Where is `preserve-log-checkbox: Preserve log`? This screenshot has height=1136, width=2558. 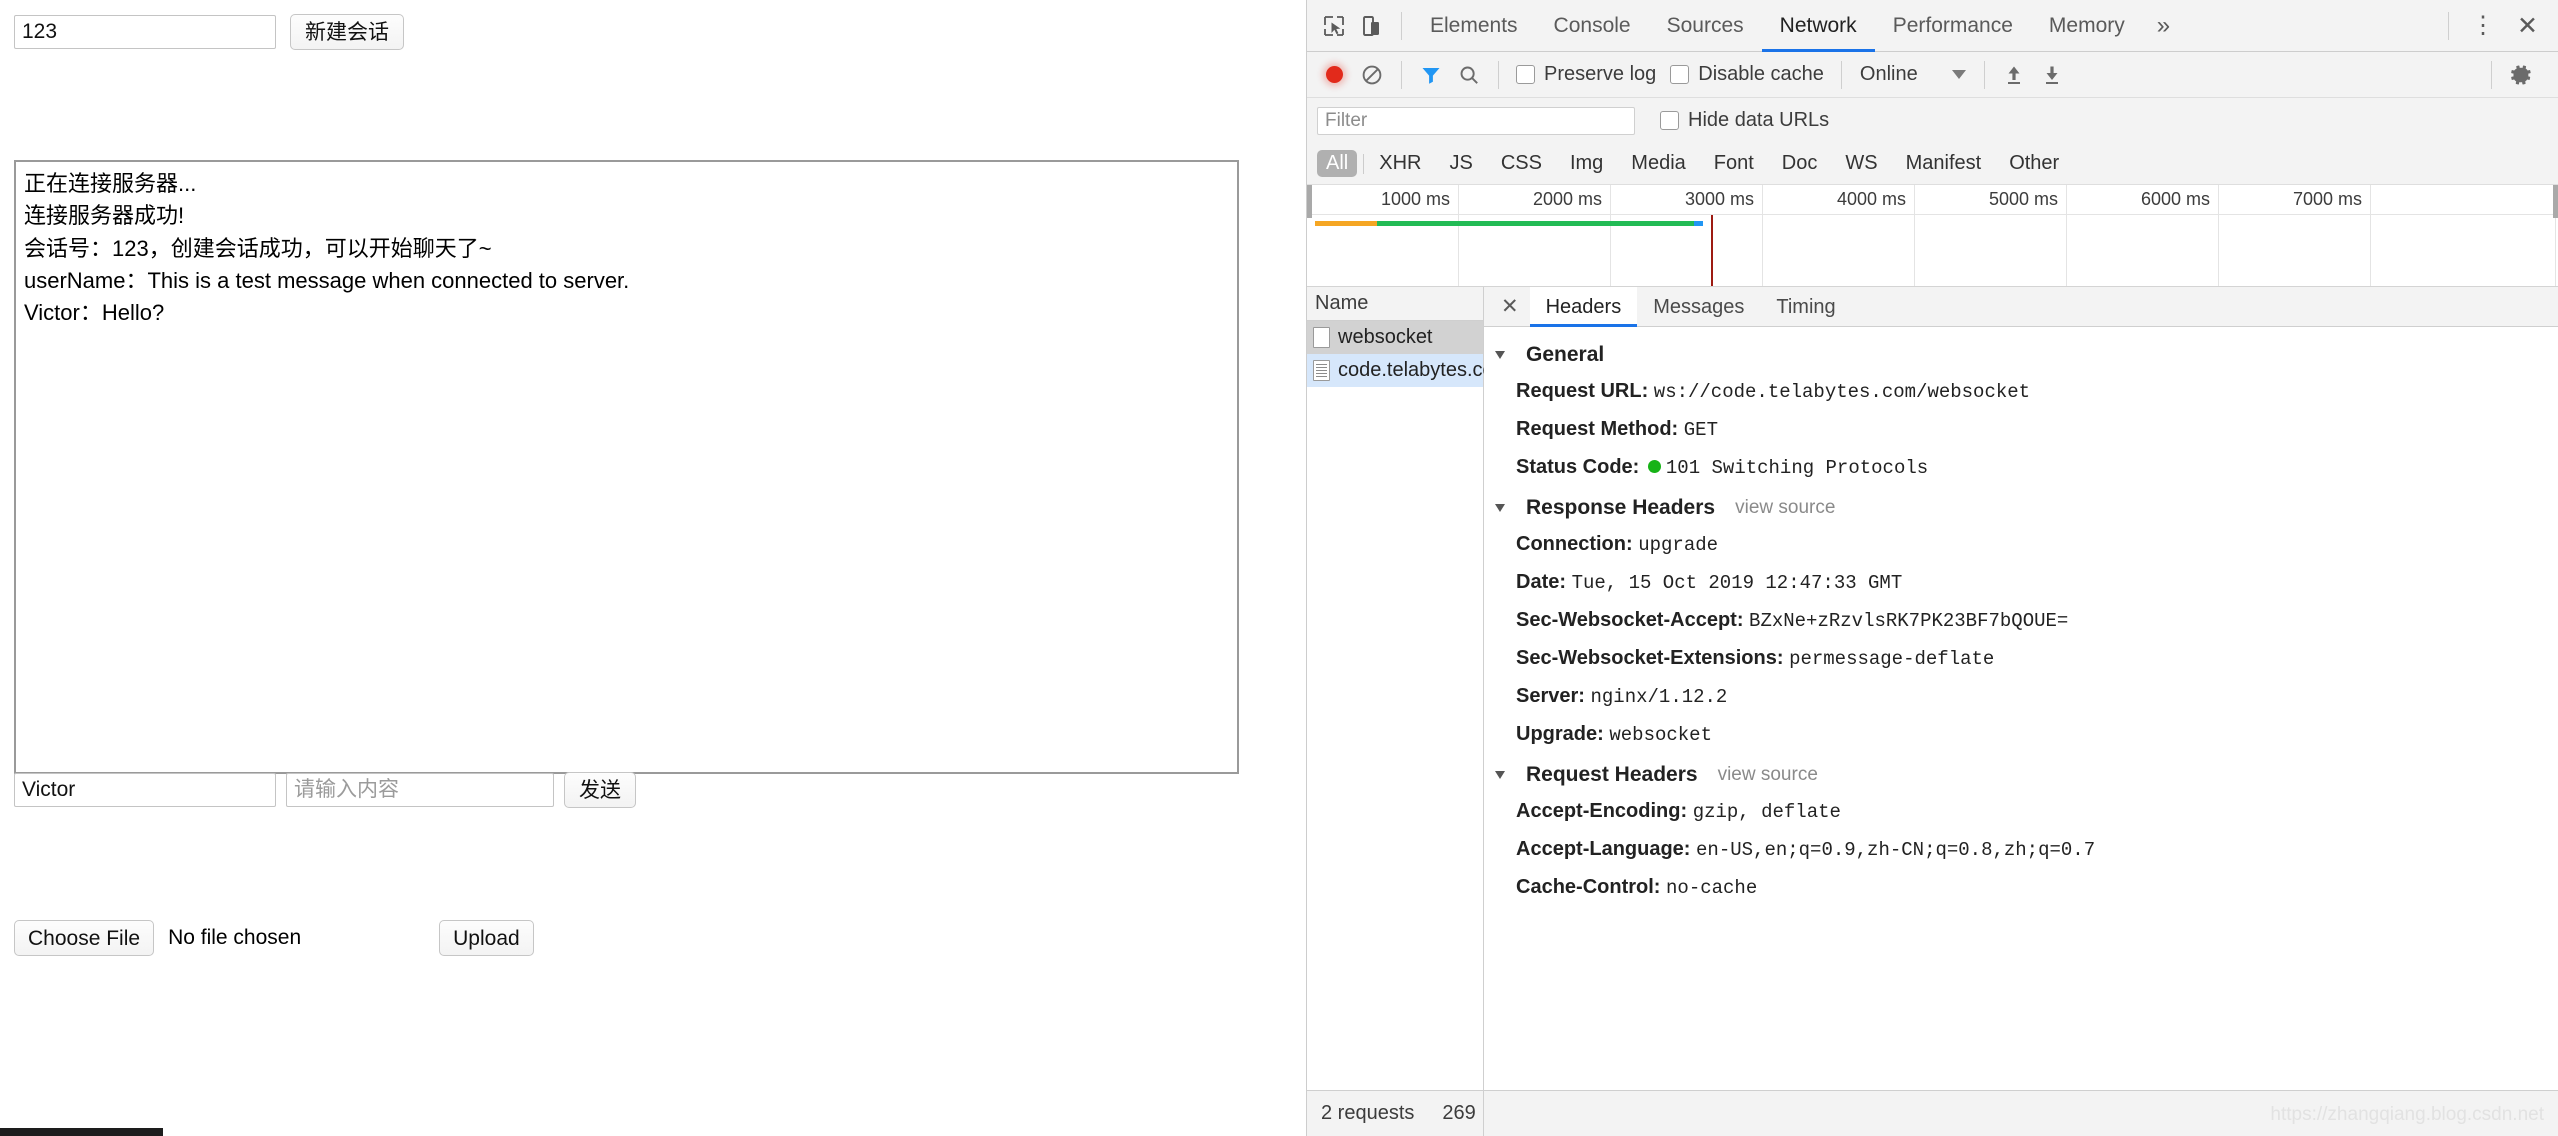
preserve-log-checkbox: Preserve log is located at coordinates (1586, 74).